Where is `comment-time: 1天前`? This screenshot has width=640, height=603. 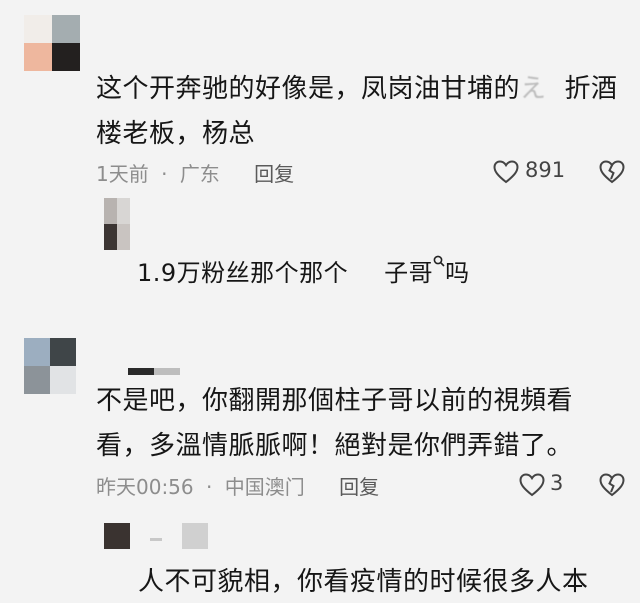 comment-time: 1天前 is located at coordinates (122, 174).